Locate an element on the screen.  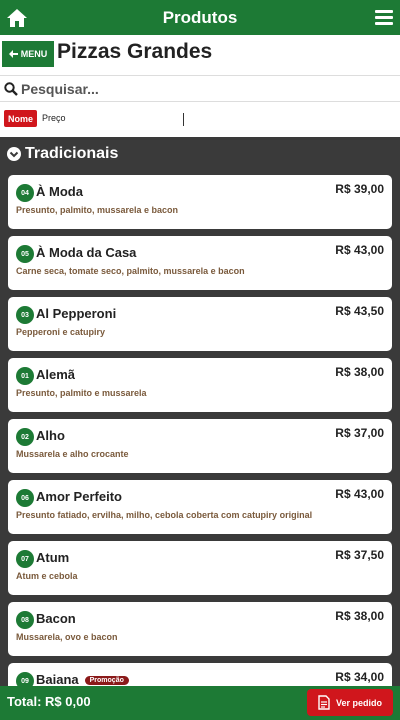
top-bar-title: Produtos is located at coordinates (200, 17).